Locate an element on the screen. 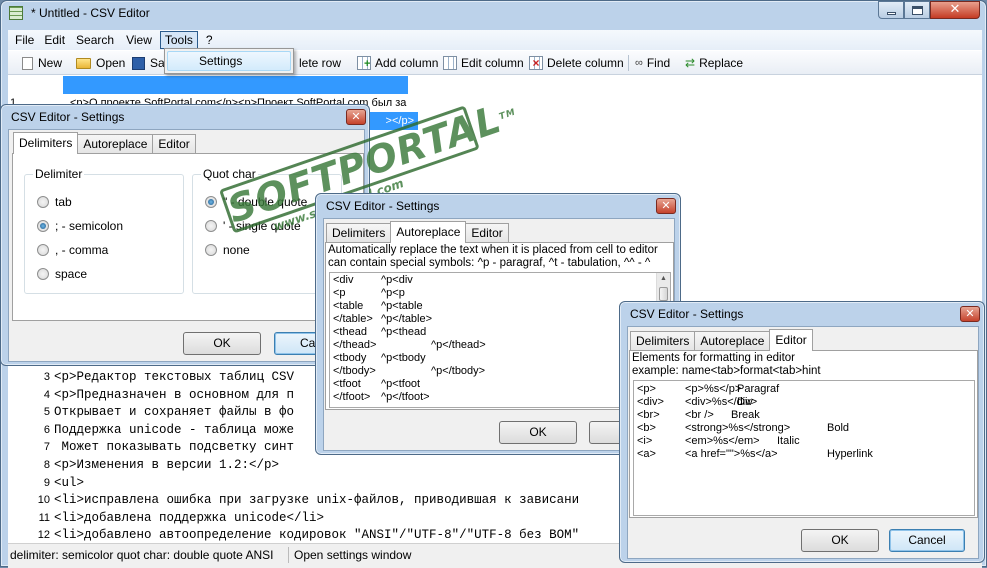  scroll-up-arrow-icon: ▲ is located at coordinates (663, 278).